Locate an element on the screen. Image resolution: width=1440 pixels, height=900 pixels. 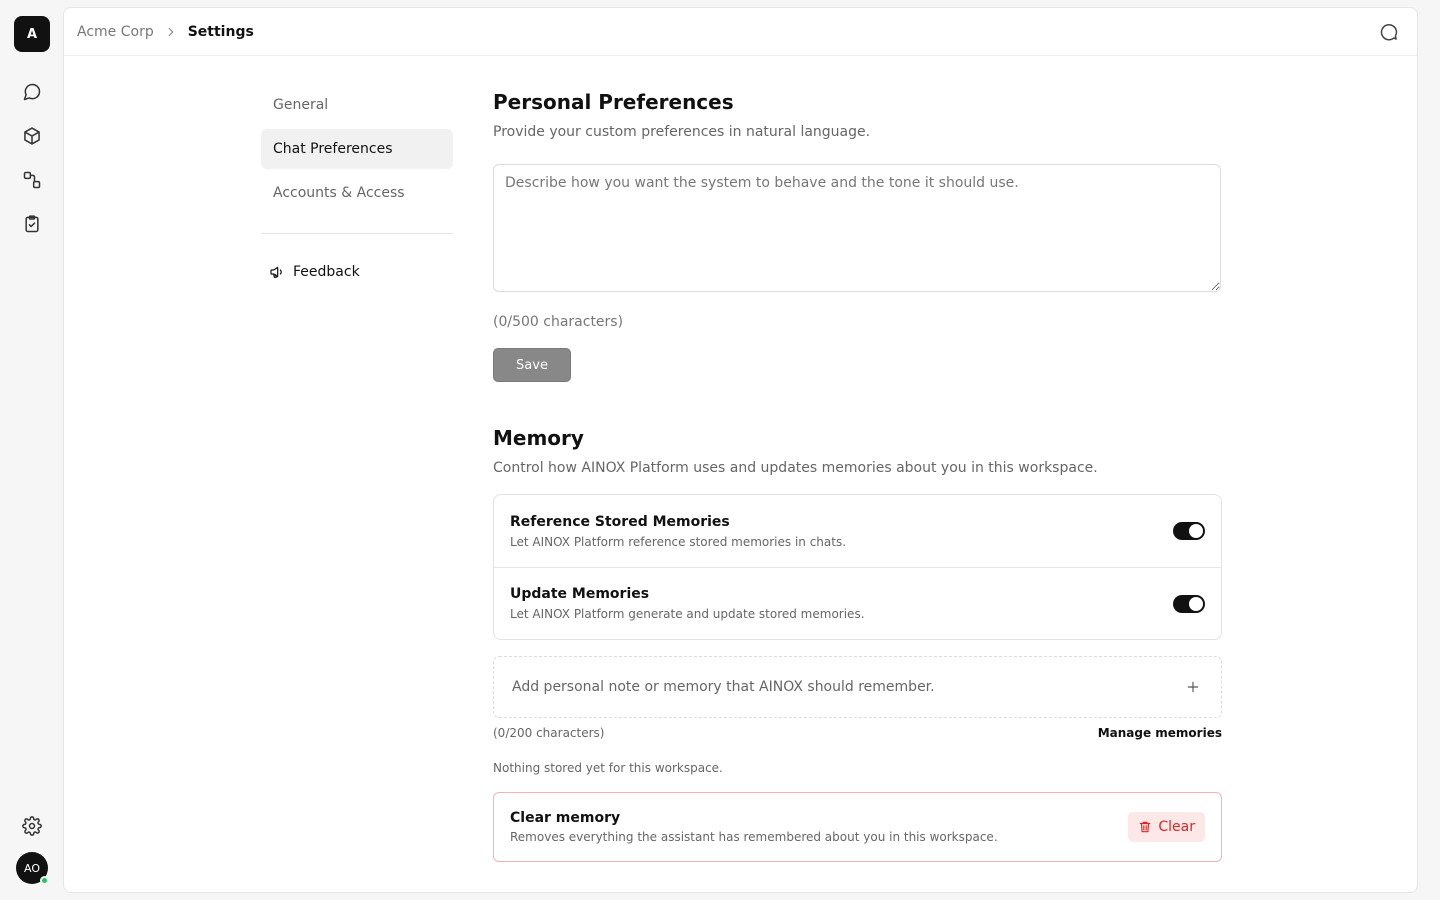
presence-indicator is located at coordinates (44, 880).